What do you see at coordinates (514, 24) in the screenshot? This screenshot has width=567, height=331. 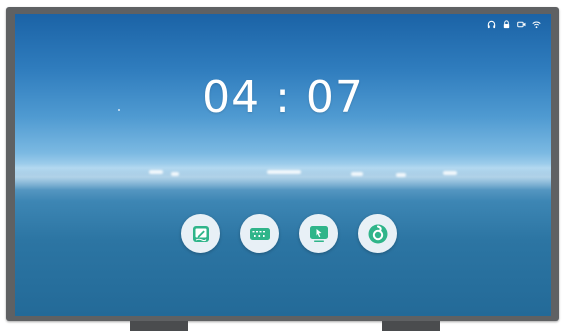 I see `status-bar` at bounding box center [514, 24].